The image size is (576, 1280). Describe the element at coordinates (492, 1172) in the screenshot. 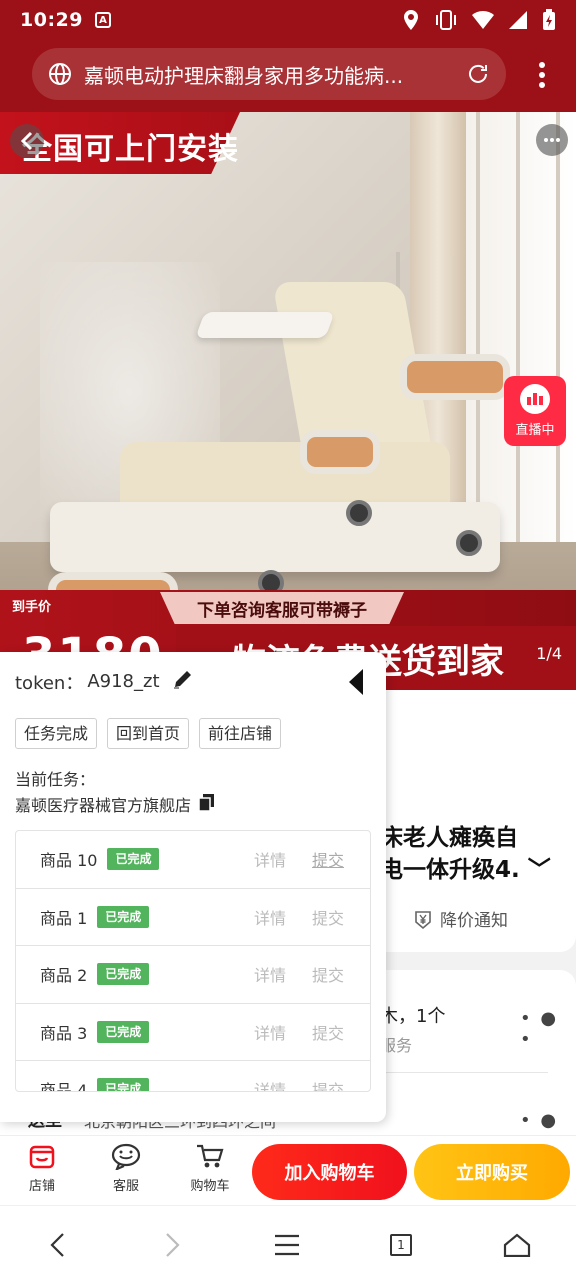

I see `buy-now-button: 立即购买` at that location.